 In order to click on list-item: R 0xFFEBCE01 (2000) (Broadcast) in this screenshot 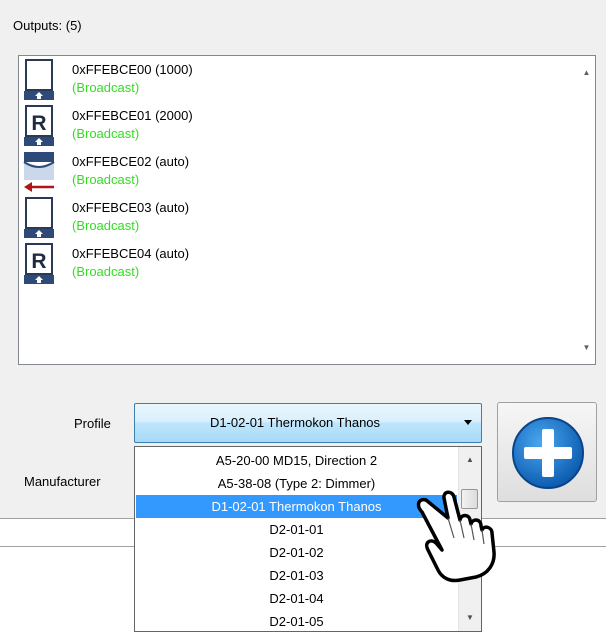, I will do `click(291, 126)`.